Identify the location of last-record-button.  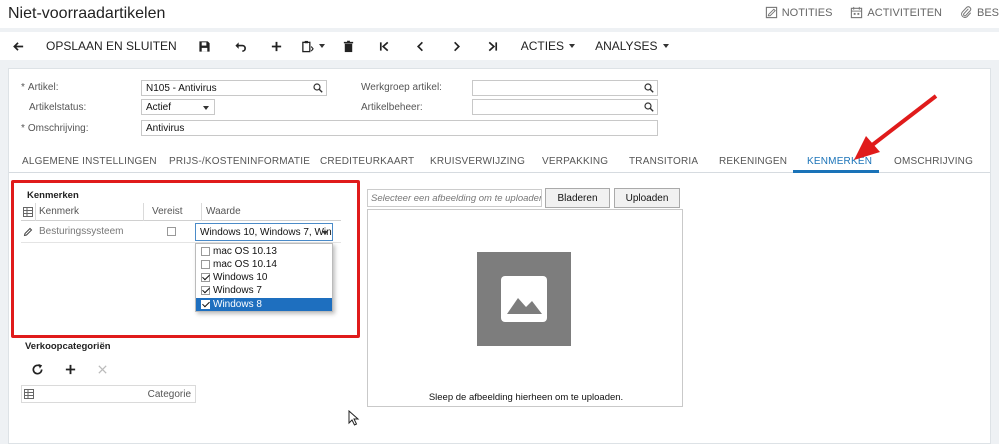
(493, 46).